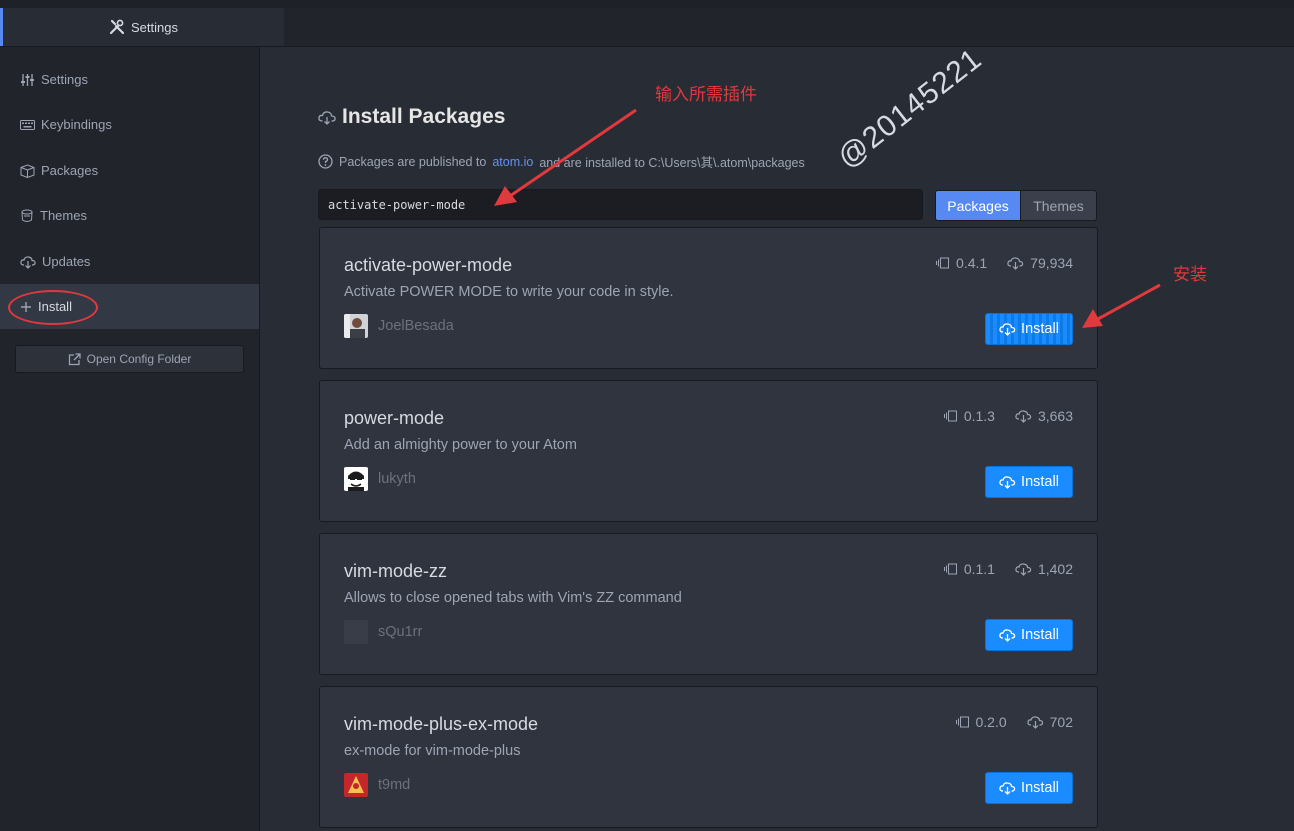  Describe the element at coordinates (1055, 569) in the screenshot. I see `package-downloads: 1,402` at that location.